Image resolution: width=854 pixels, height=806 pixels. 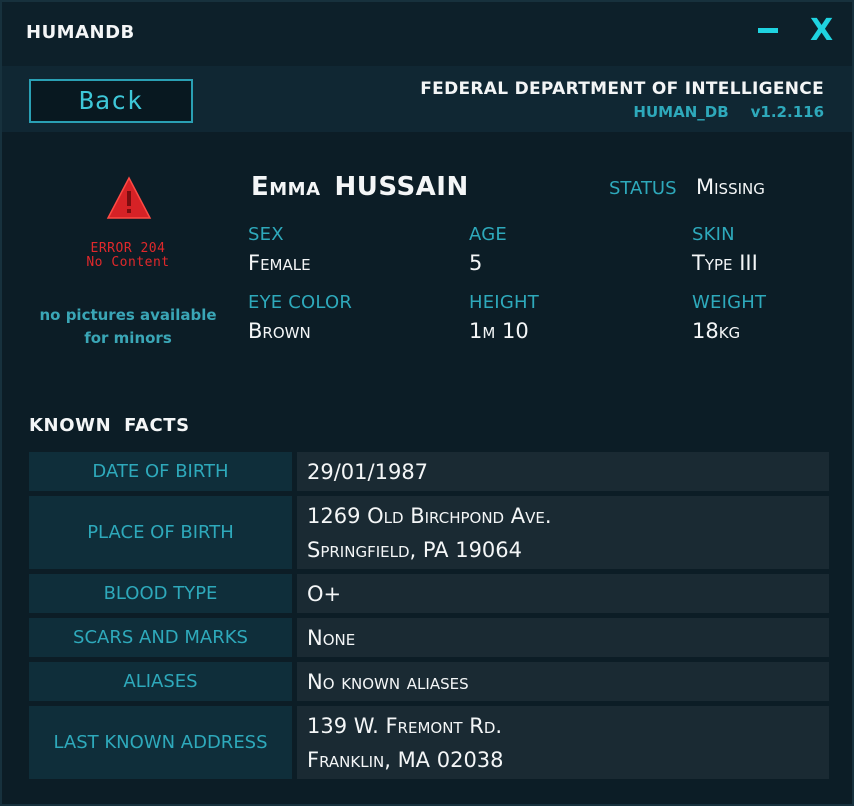 What do you see at coordinates (504, 302) in the screenshot?
I see `height-label: HEIGHT` at bounding box center [504, 302].